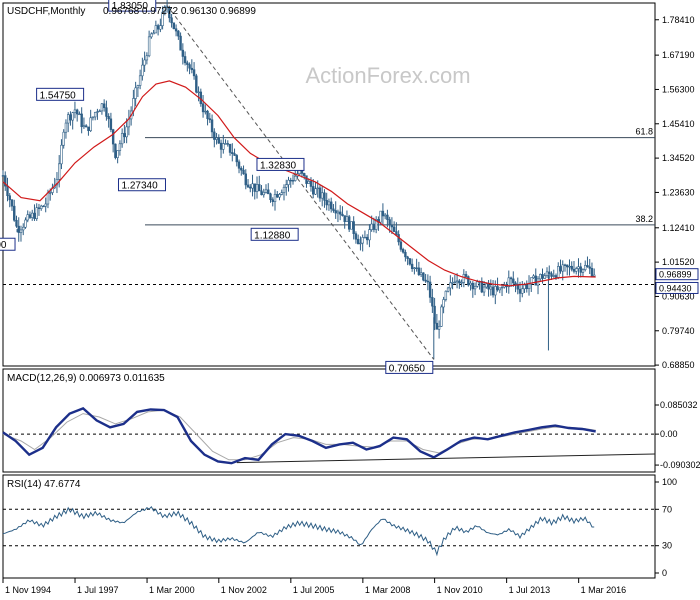 The width and height of the screenshot is (700, 600). I want to click on time-axis-label: 1 Jul 1997, so click(98, 590).